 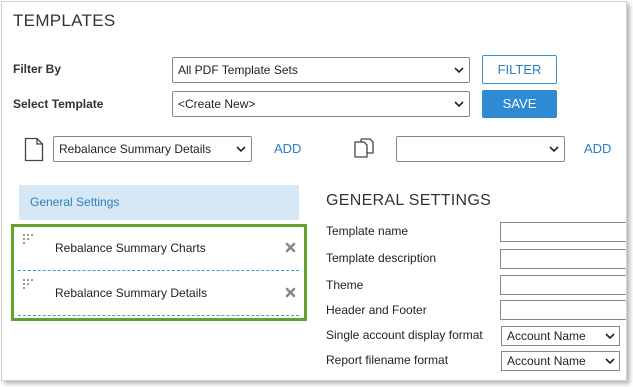 I want to click on page-icon, so click(x=34, y=149).